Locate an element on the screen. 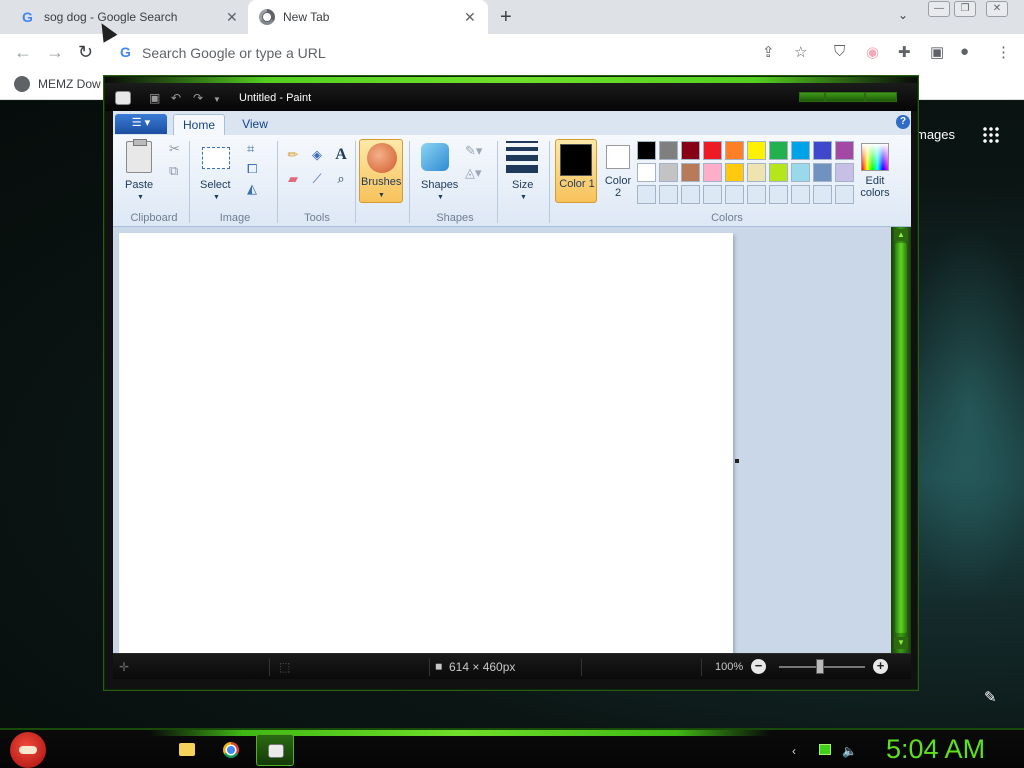  rotate-icon: ◭ is located at coordinates (252, 189).